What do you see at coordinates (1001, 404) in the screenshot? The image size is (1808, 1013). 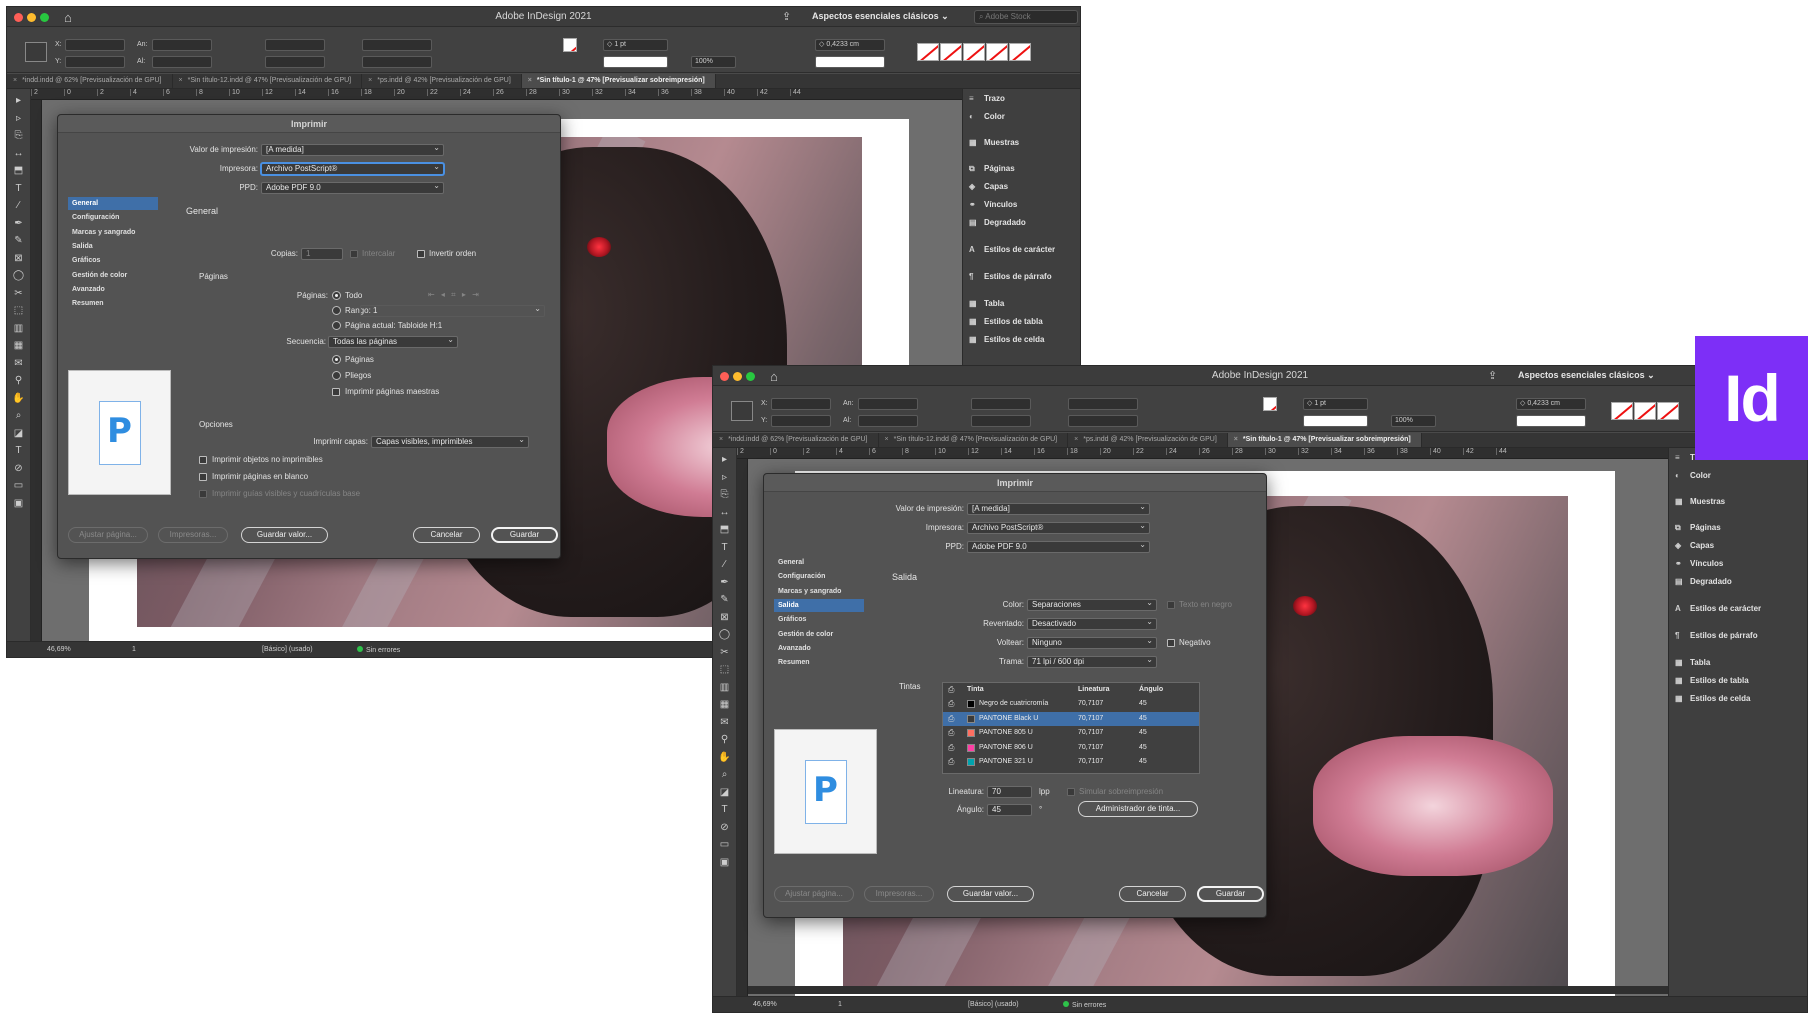 I see `scale-x-field` at bounding box center [1001, 404].